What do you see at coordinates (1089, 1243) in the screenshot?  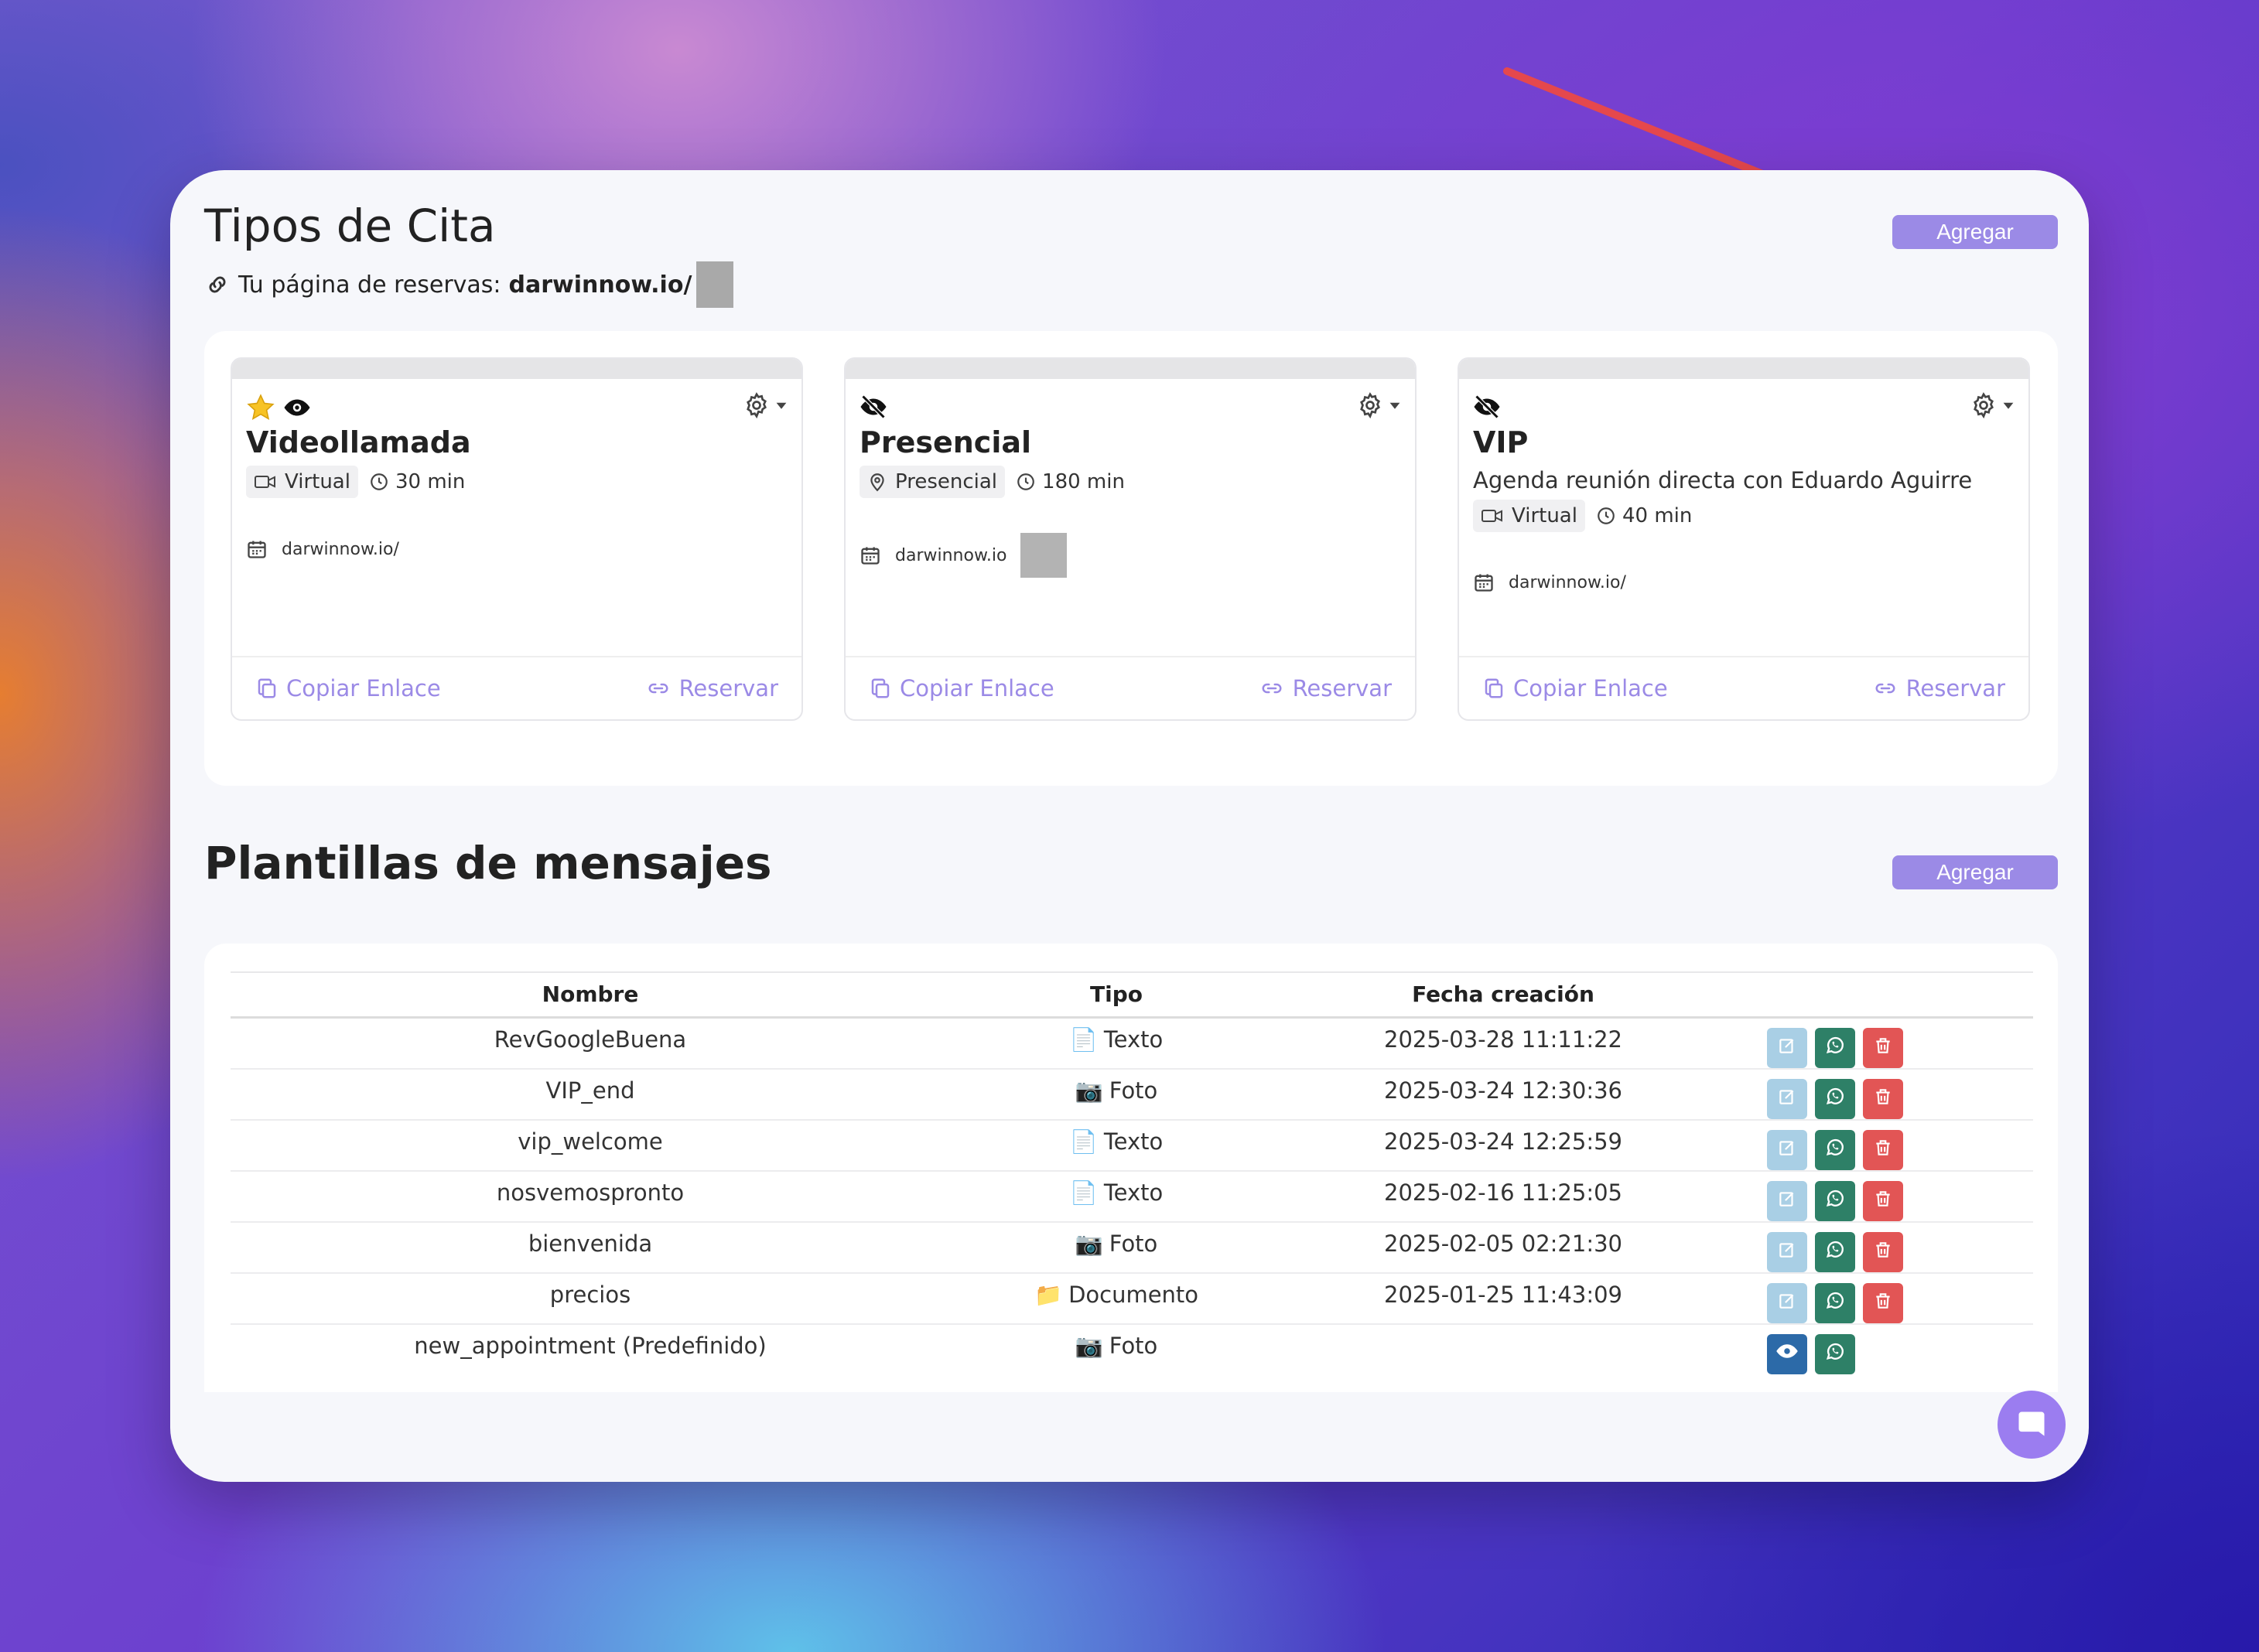 I see `type-icon: 📷` at bounding box center [1089, 1243].